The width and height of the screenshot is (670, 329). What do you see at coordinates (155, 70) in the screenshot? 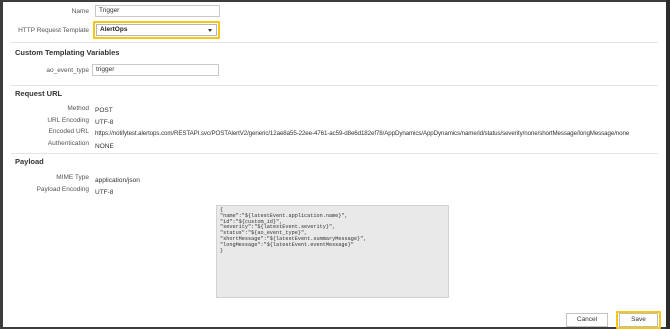
I see `event-type-field: trigger` at bounding box center [155, 70].